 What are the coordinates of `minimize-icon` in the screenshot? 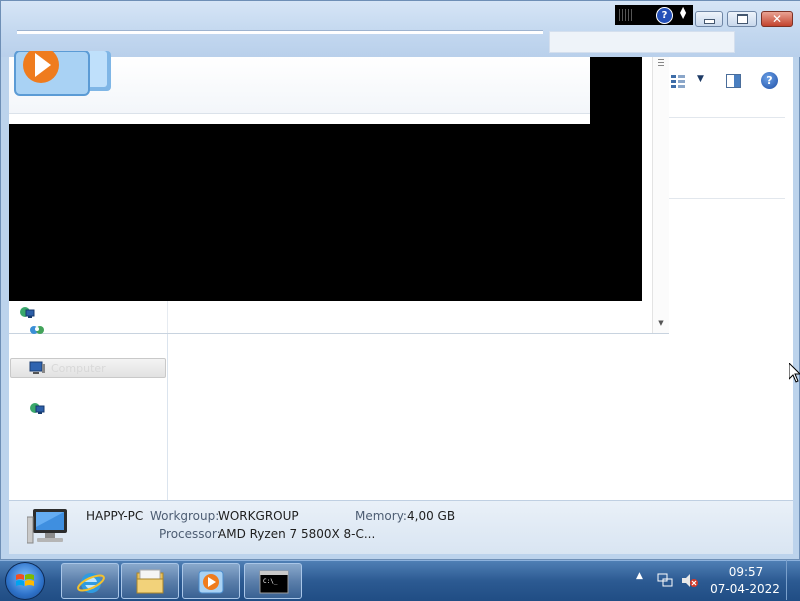 It's located at (709, 21).